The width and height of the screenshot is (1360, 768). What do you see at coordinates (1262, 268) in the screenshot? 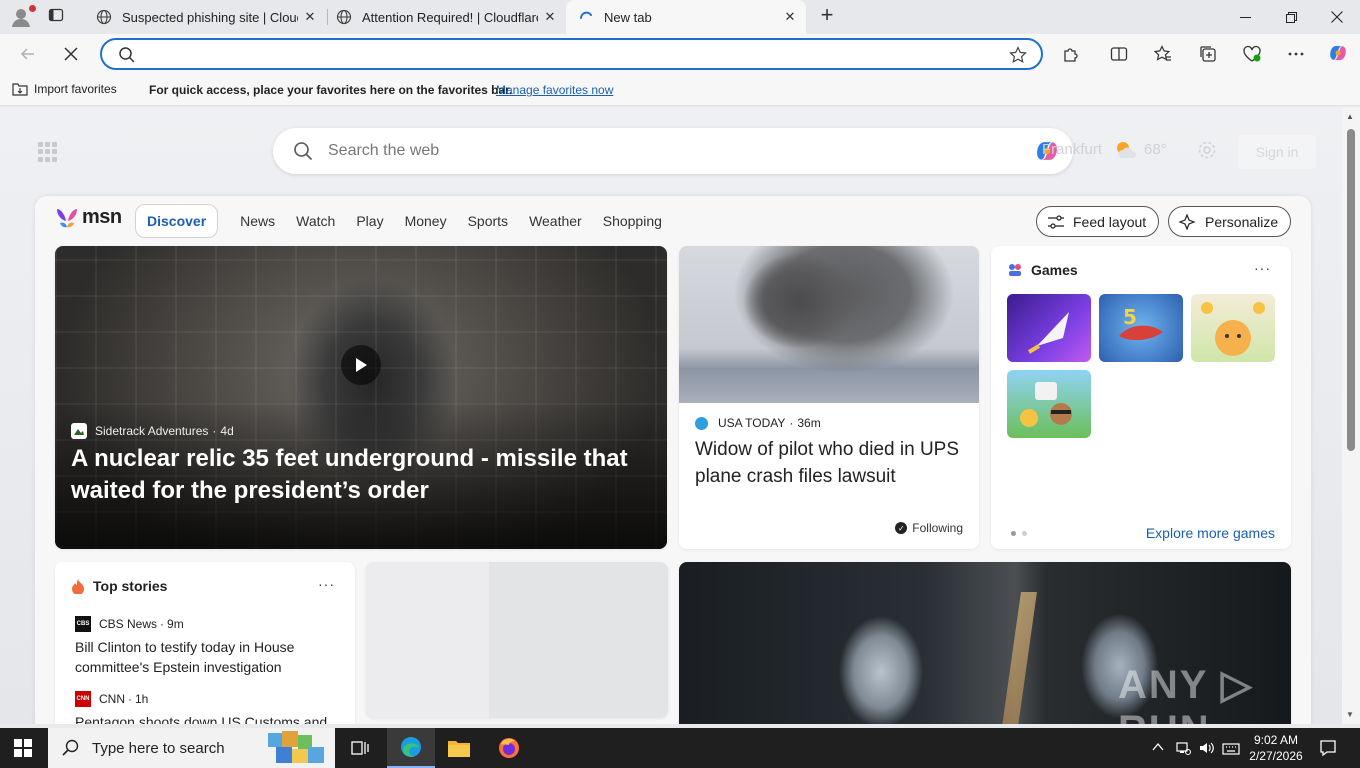
I see `games-more-options-button: ···` at bounding box center [1262, 268].